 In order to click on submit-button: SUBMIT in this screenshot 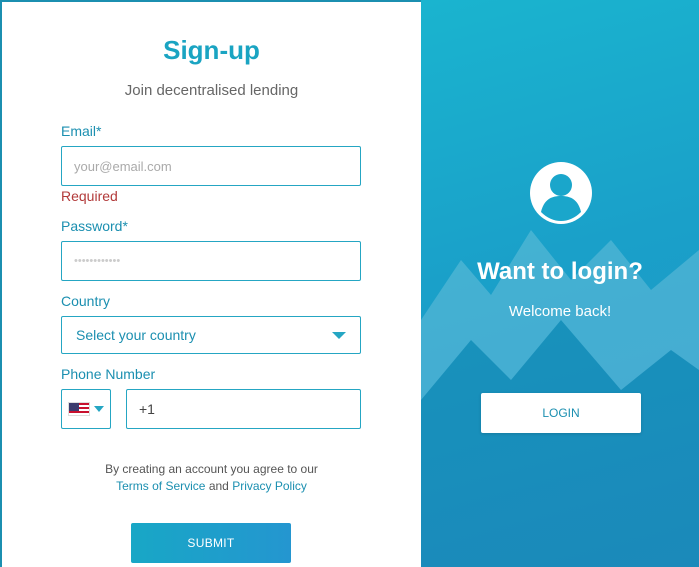, I will do `click(211, 543)`.